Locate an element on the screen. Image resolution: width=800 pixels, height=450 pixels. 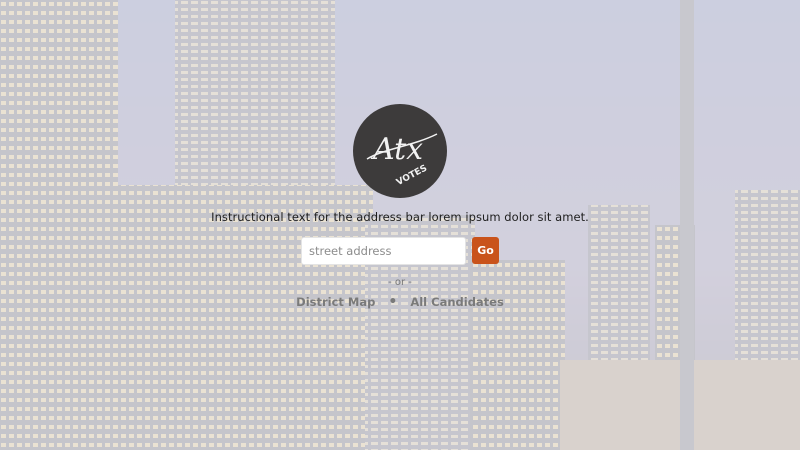
or-divider: - or - is located at coordinates (400, 282).